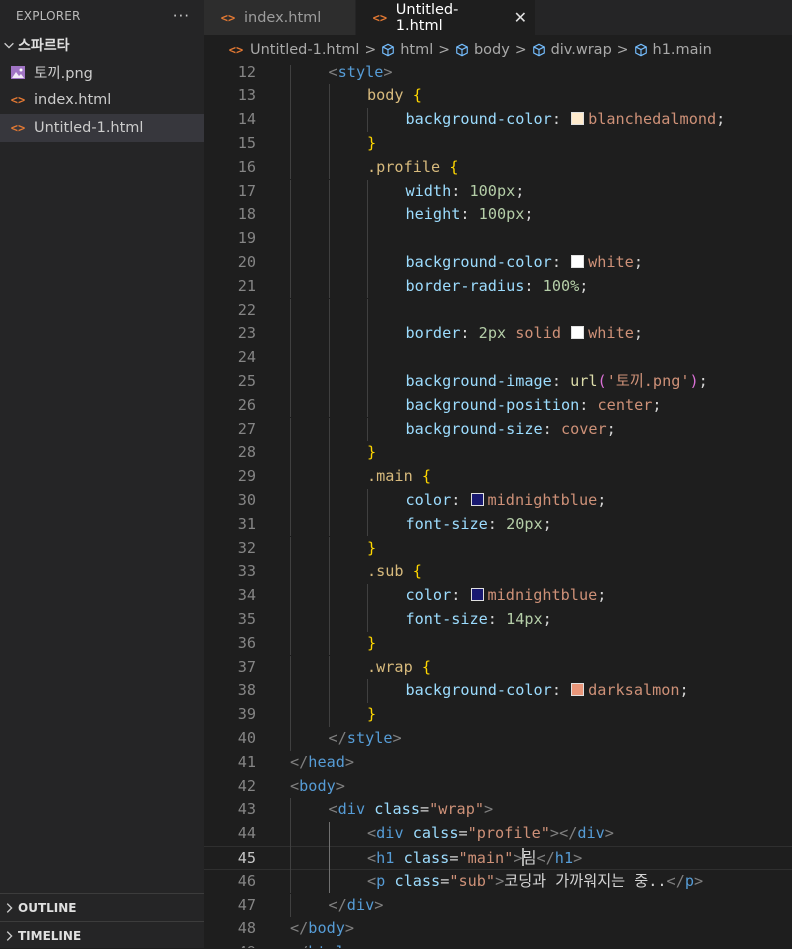 This screenshot has height=949, width=792. Describe the element at coordinates (356, 904) in the screenshot. I see `code-text: </div>` at that location.